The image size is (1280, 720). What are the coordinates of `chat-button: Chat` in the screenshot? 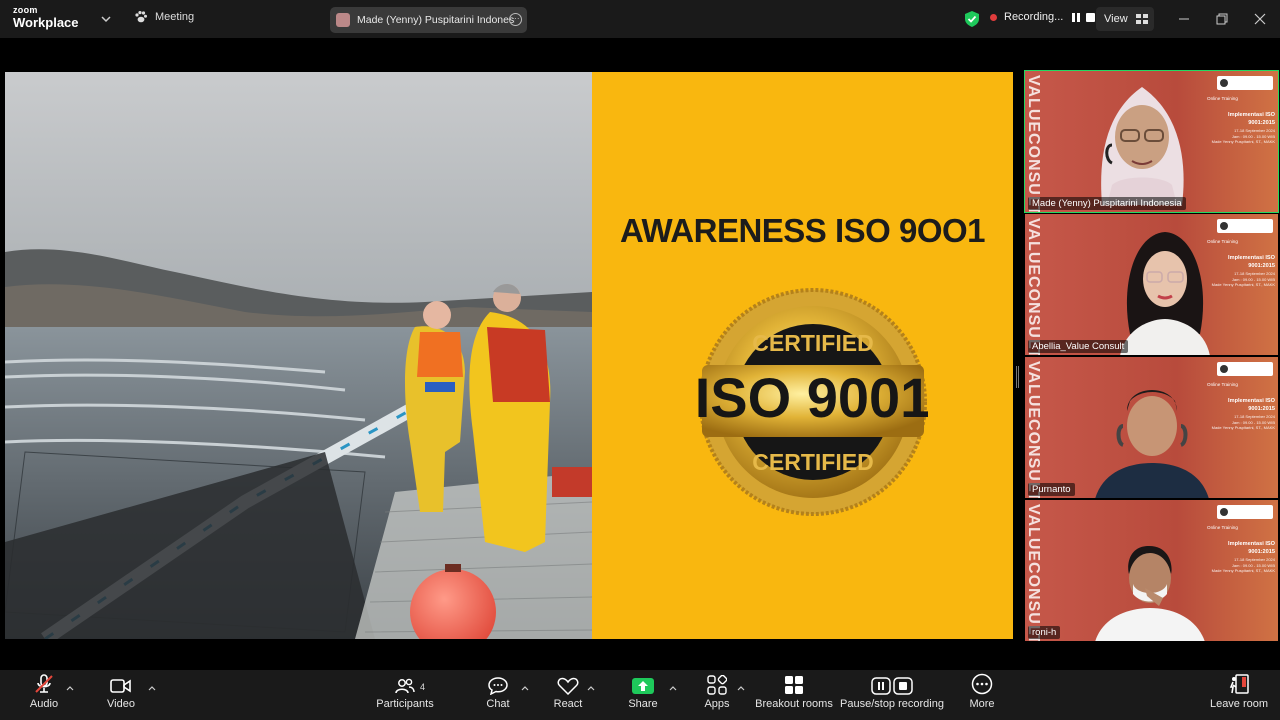 It's located at (498, 695).